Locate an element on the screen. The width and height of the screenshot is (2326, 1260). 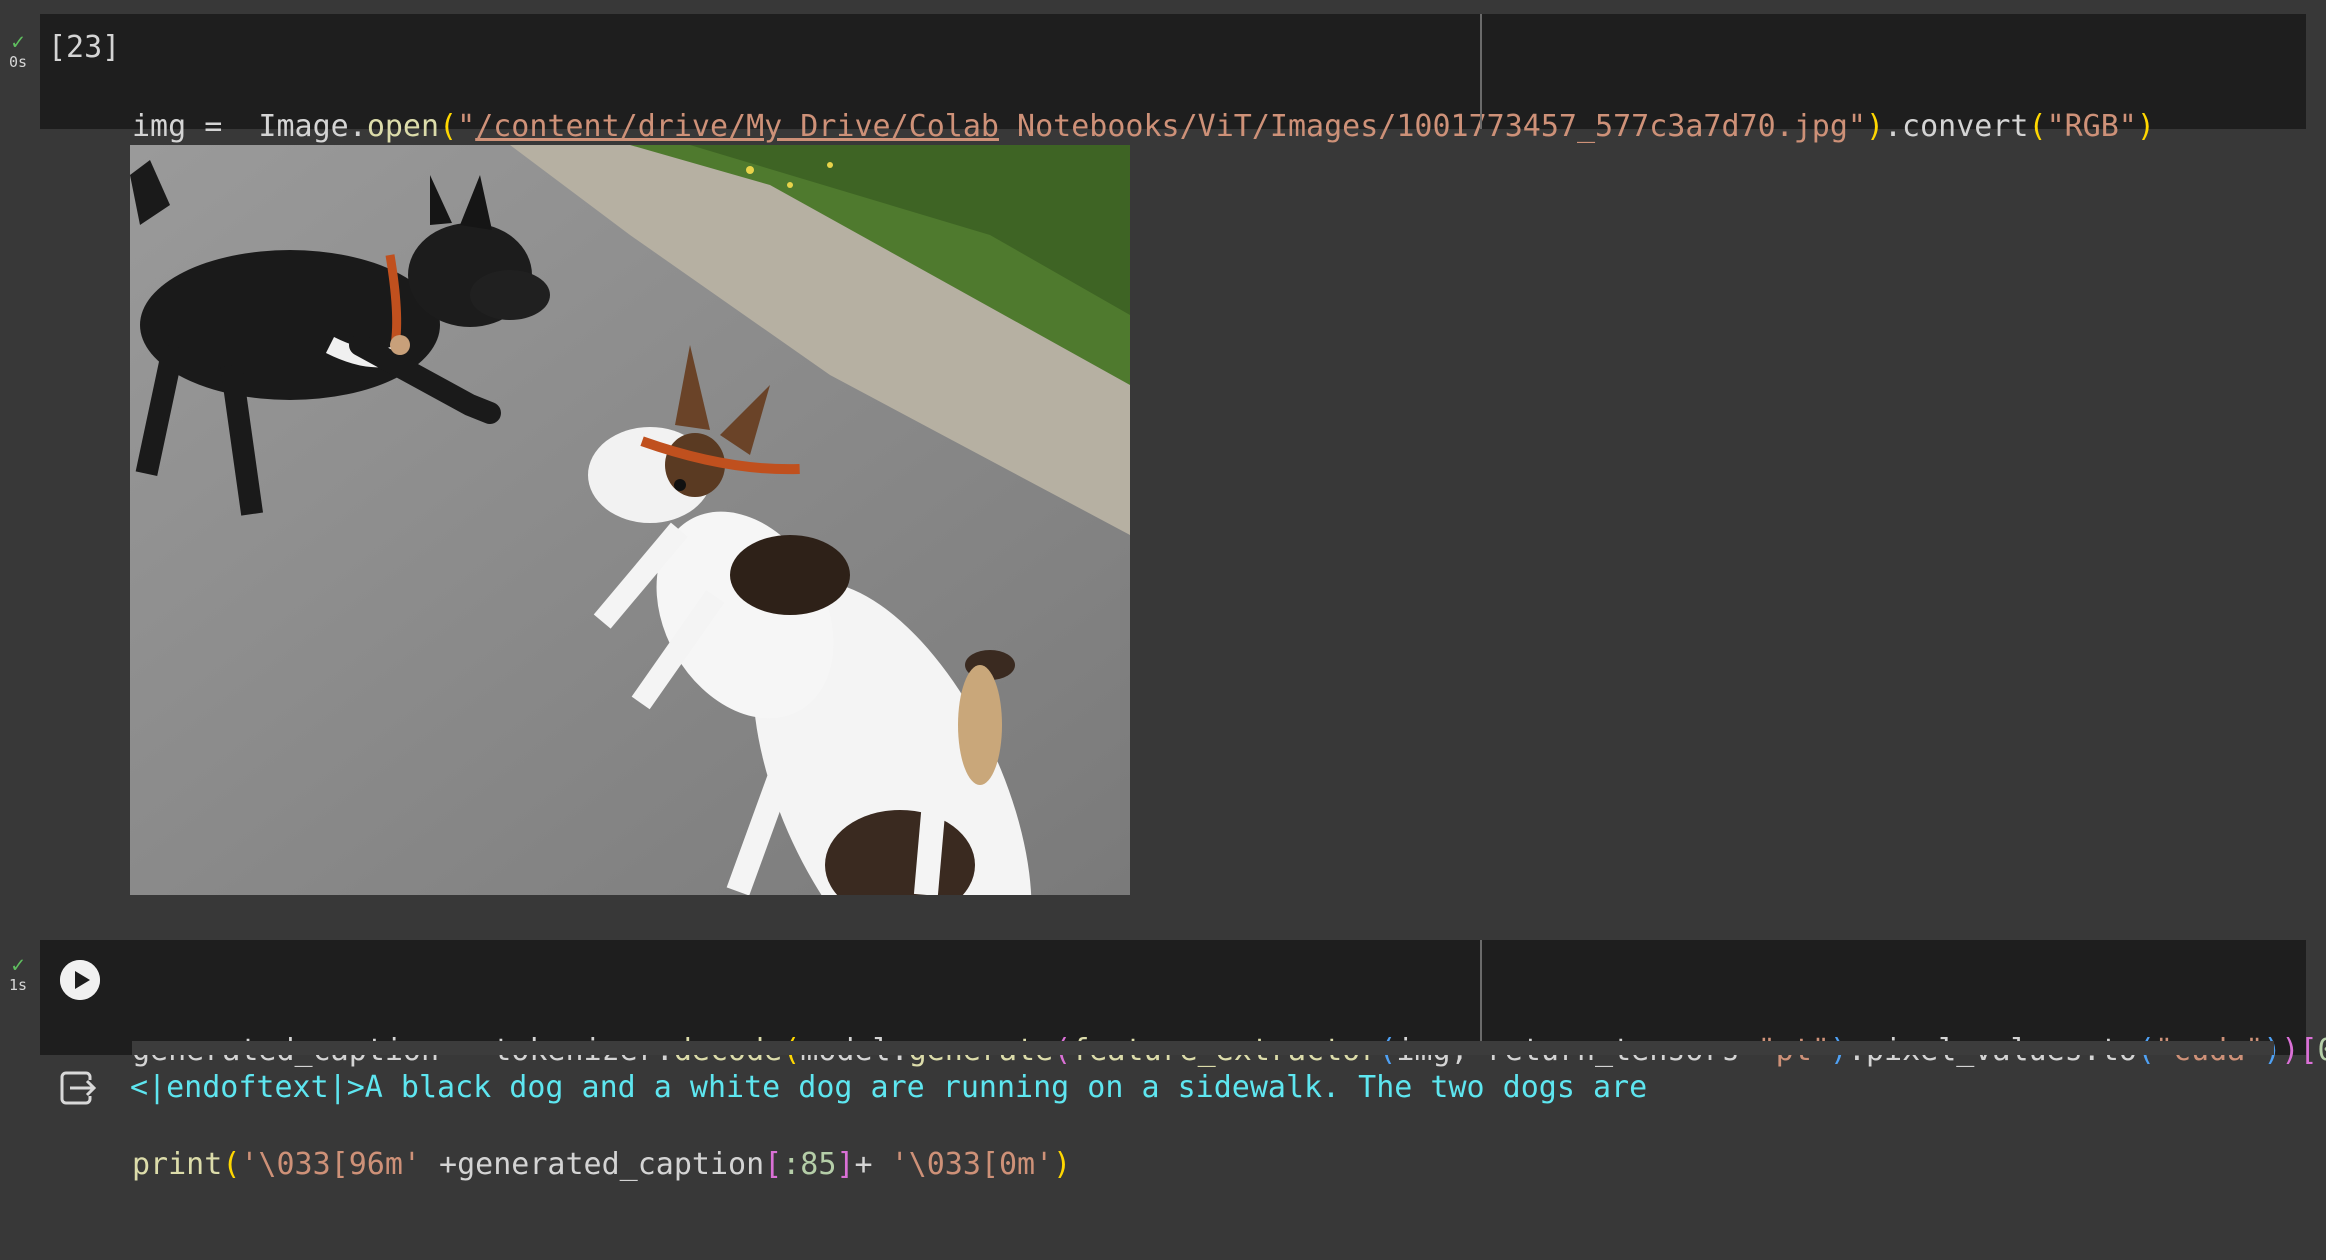
run-cell-button is located at coordinates (80, 980).